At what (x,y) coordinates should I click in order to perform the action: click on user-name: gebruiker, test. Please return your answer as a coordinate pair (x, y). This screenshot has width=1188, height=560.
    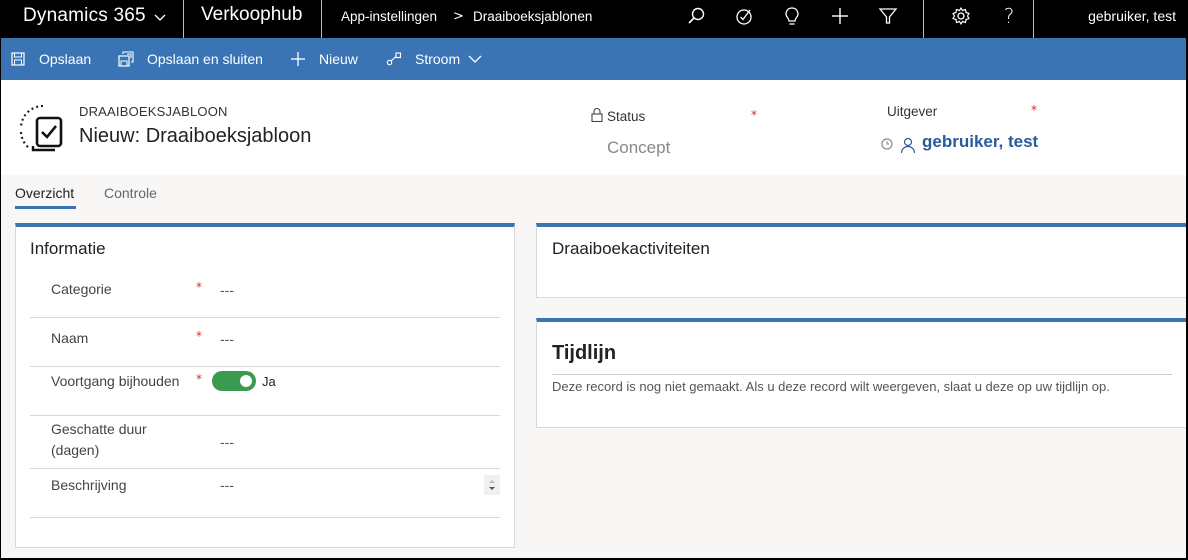
    Looking at the image, I should click on (1132, 16).